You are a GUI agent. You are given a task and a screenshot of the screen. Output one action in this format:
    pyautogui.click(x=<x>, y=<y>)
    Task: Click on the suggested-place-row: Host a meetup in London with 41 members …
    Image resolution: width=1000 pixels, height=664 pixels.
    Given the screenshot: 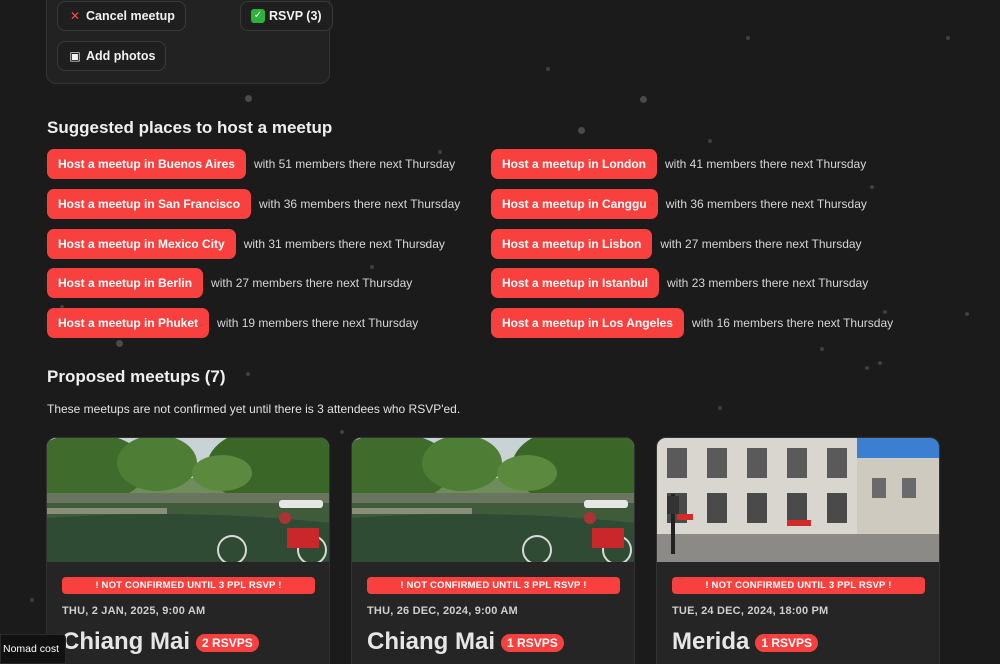 What is the action you would take?
    pyautogui.click(x=678, y=164)
    